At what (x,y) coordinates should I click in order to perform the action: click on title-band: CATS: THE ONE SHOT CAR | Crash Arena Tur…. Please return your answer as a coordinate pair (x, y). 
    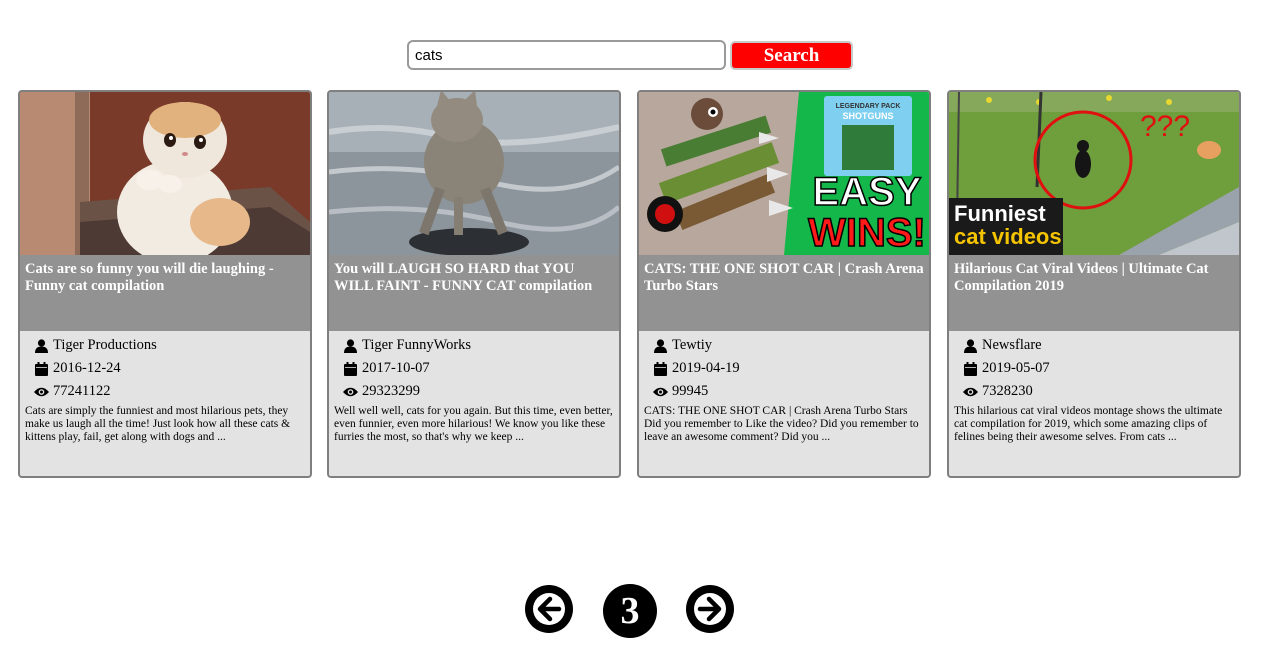
    Looking at the image, I should click on (784, 293).